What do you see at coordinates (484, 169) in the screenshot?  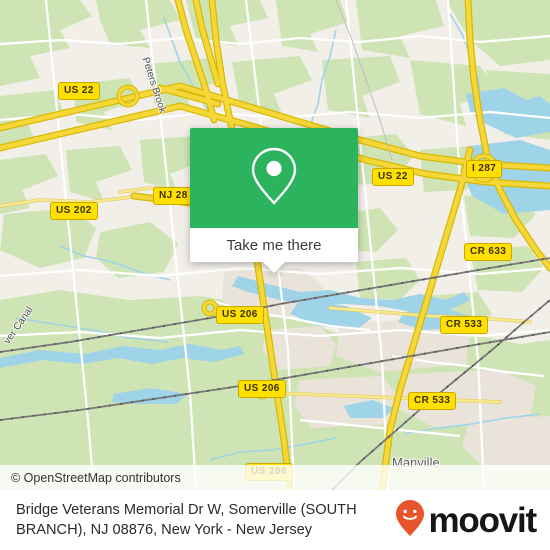 I see `road-shield-i287: I 287` at bounding box center [484, 169].